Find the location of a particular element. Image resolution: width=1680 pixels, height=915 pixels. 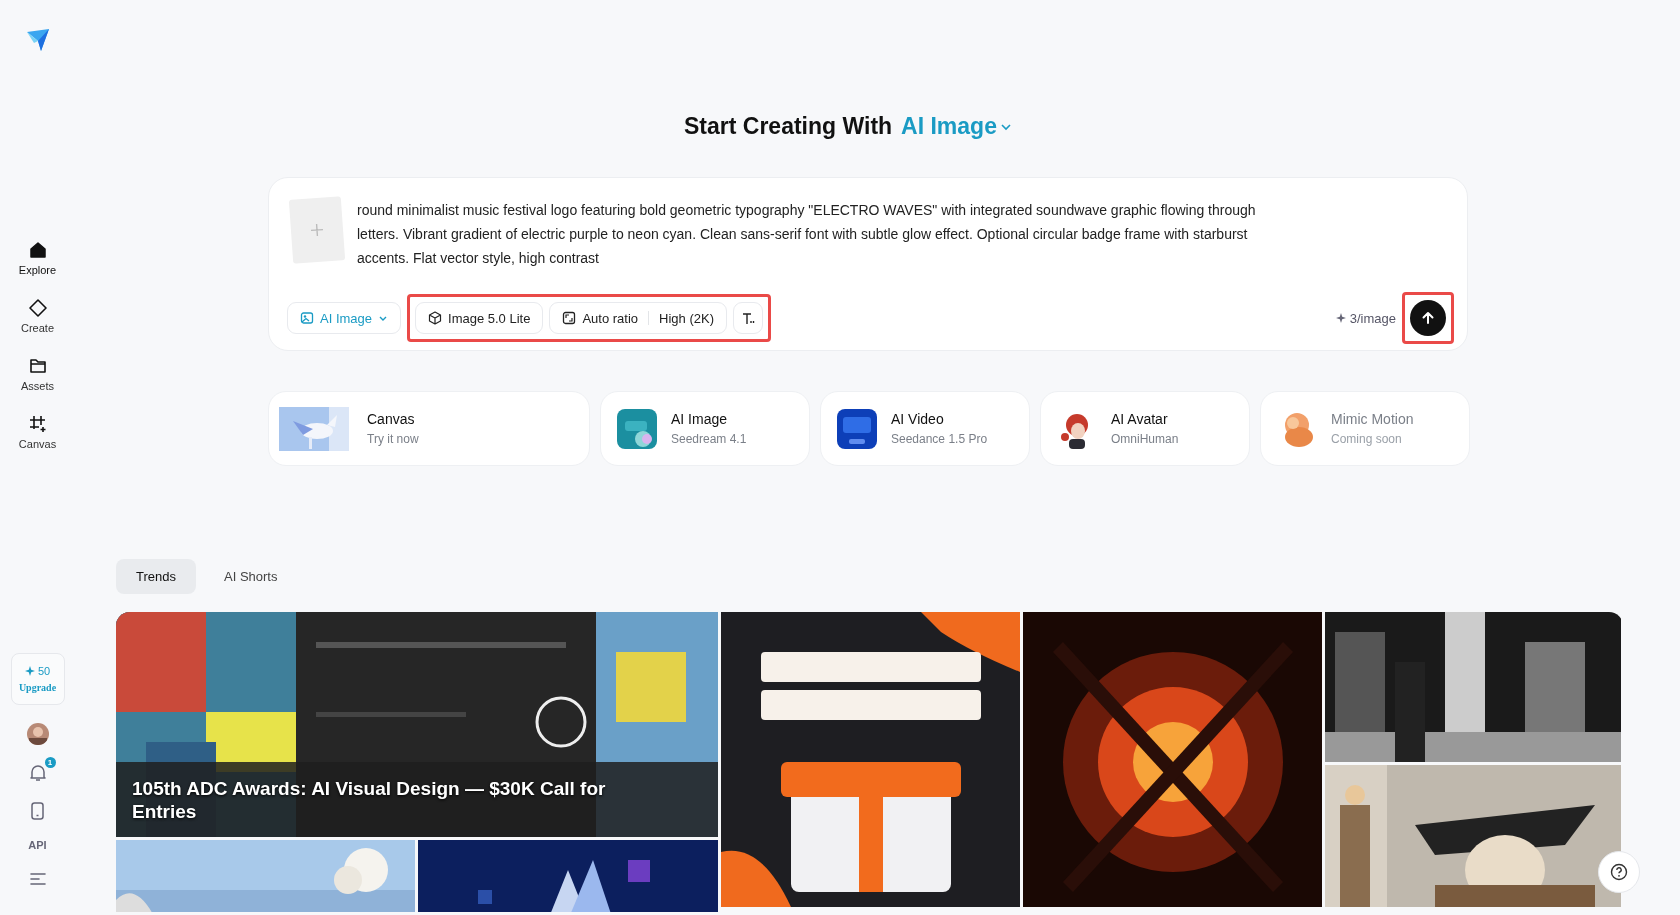

quality-label: High (2K) is located at coordinates (686, 318).